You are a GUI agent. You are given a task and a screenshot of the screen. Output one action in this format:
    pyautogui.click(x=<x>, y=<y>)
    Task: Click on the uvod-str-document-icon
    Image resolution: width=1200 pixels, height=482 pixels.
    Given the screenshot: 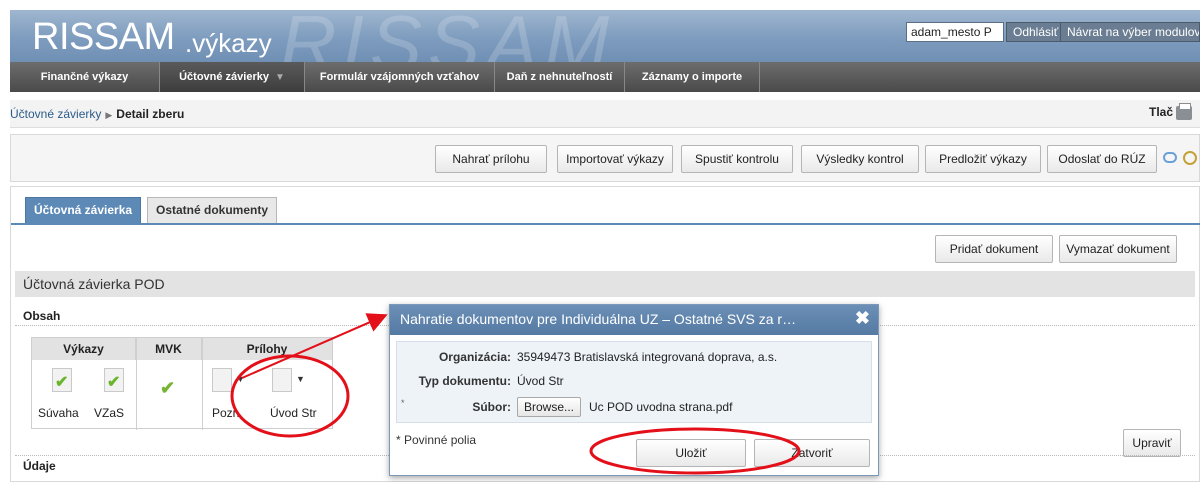 What is the action you would take?
    pyautogui.click(x=282, y=380)
    